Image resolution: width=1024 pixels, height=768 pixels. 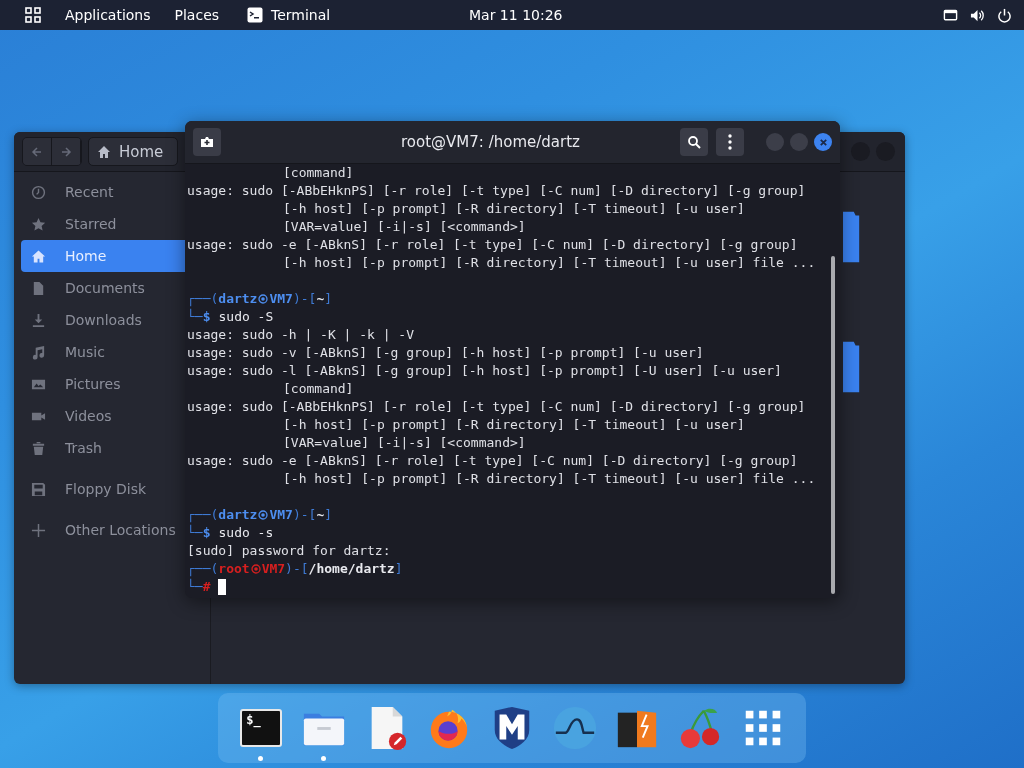 I want to click on search-icon, so click(x=694, y=142).